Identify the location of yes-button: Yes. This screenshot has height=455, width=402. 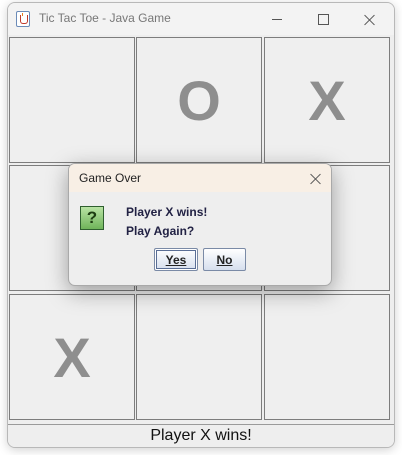
(176, 259).